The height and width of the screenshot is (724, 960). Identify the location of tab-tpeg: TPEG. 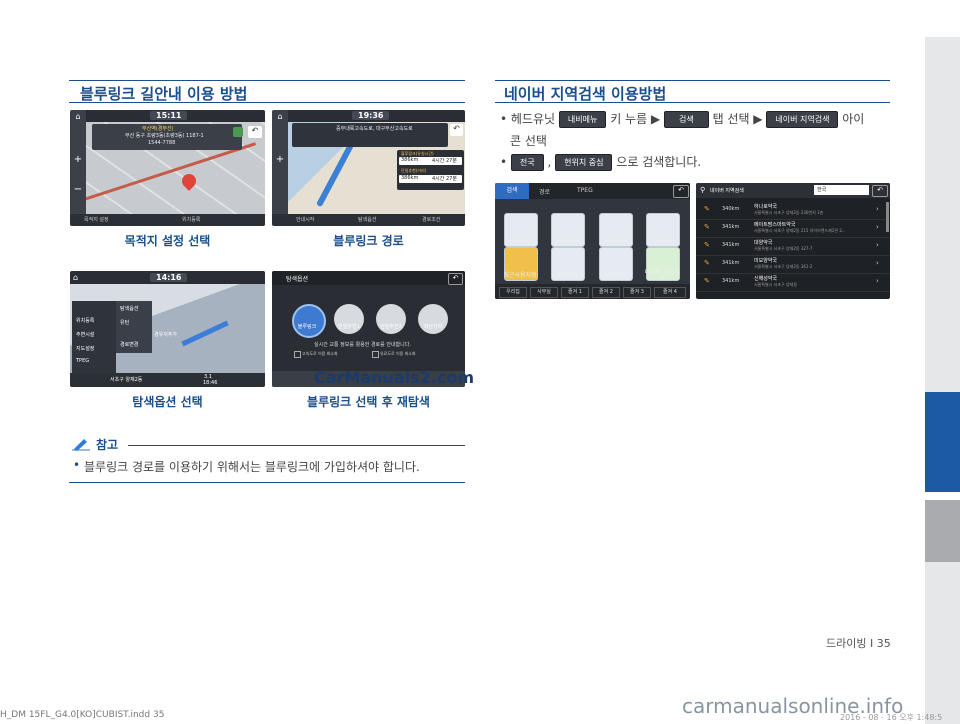
(585, 190).